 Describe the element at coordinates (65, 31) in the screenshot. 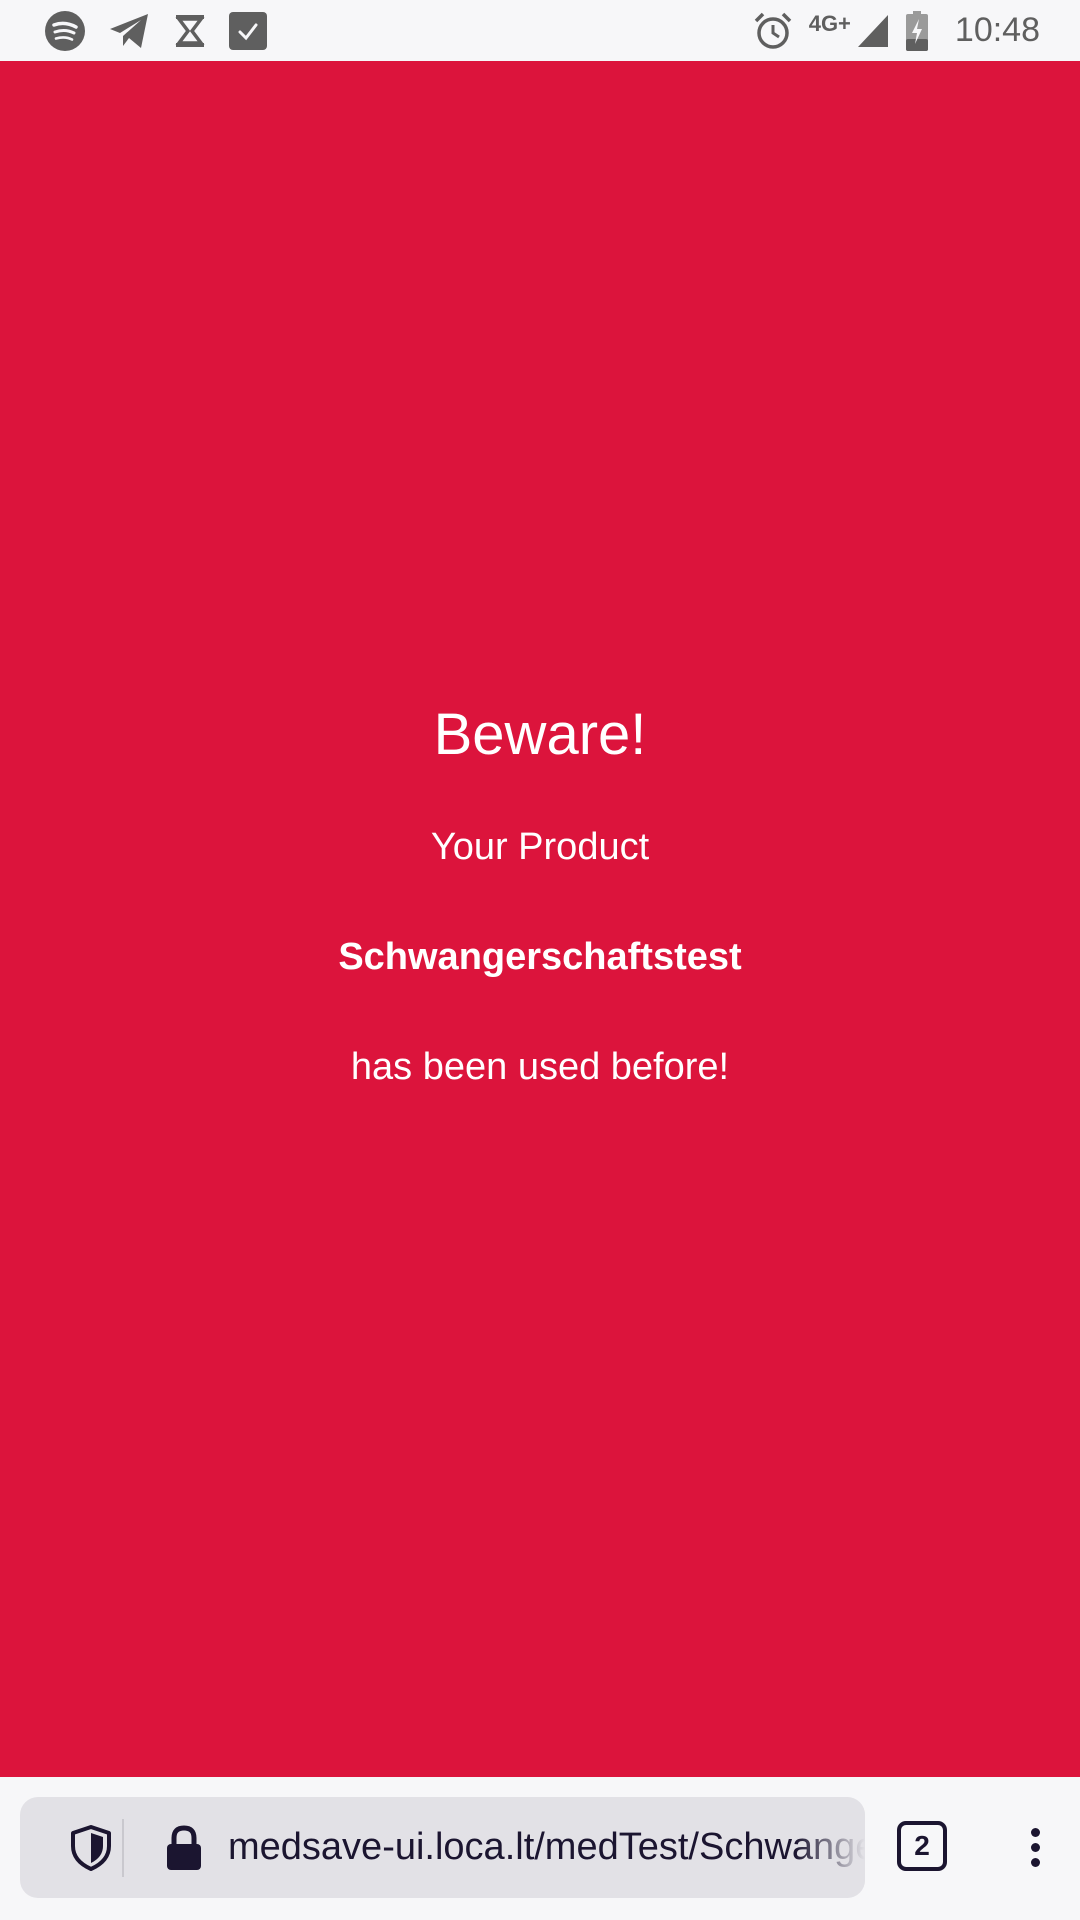

I see `spotify-icon` at that location.